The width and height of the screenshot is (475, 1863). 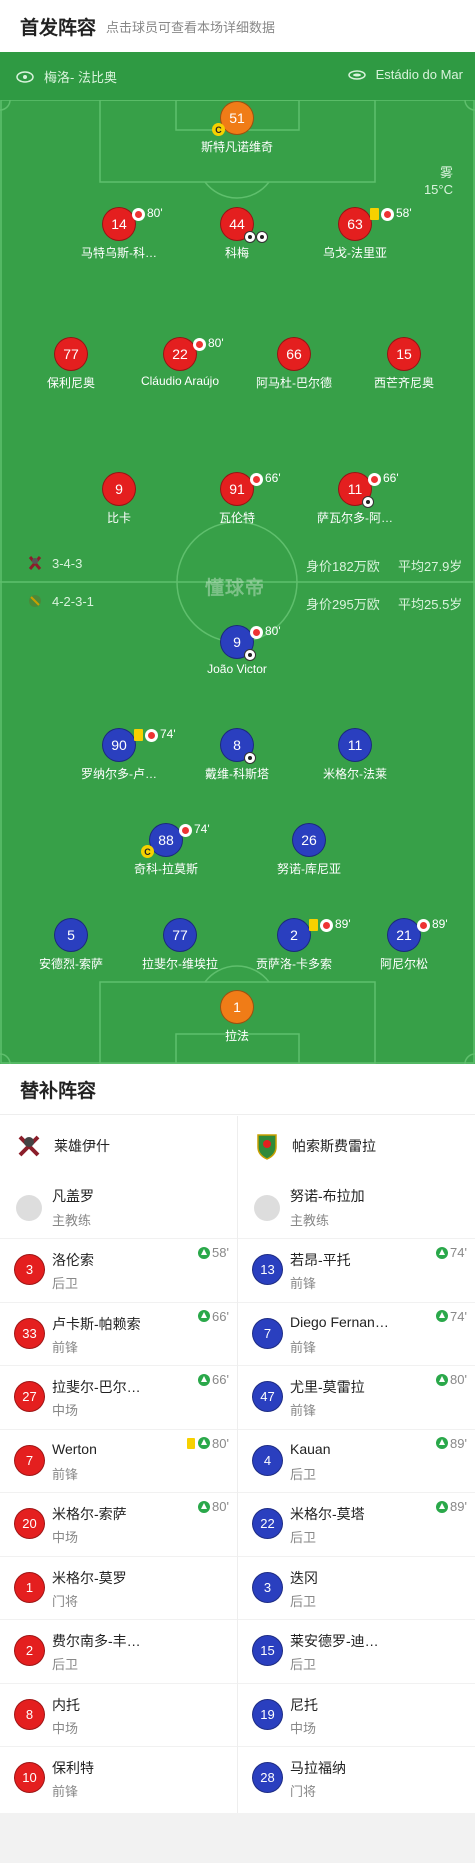 What do you see at coordinates (355, 754) in the screenshot?
I see `away-player-11: 11 米格尔-法莱` at bounding box center [355, 754].